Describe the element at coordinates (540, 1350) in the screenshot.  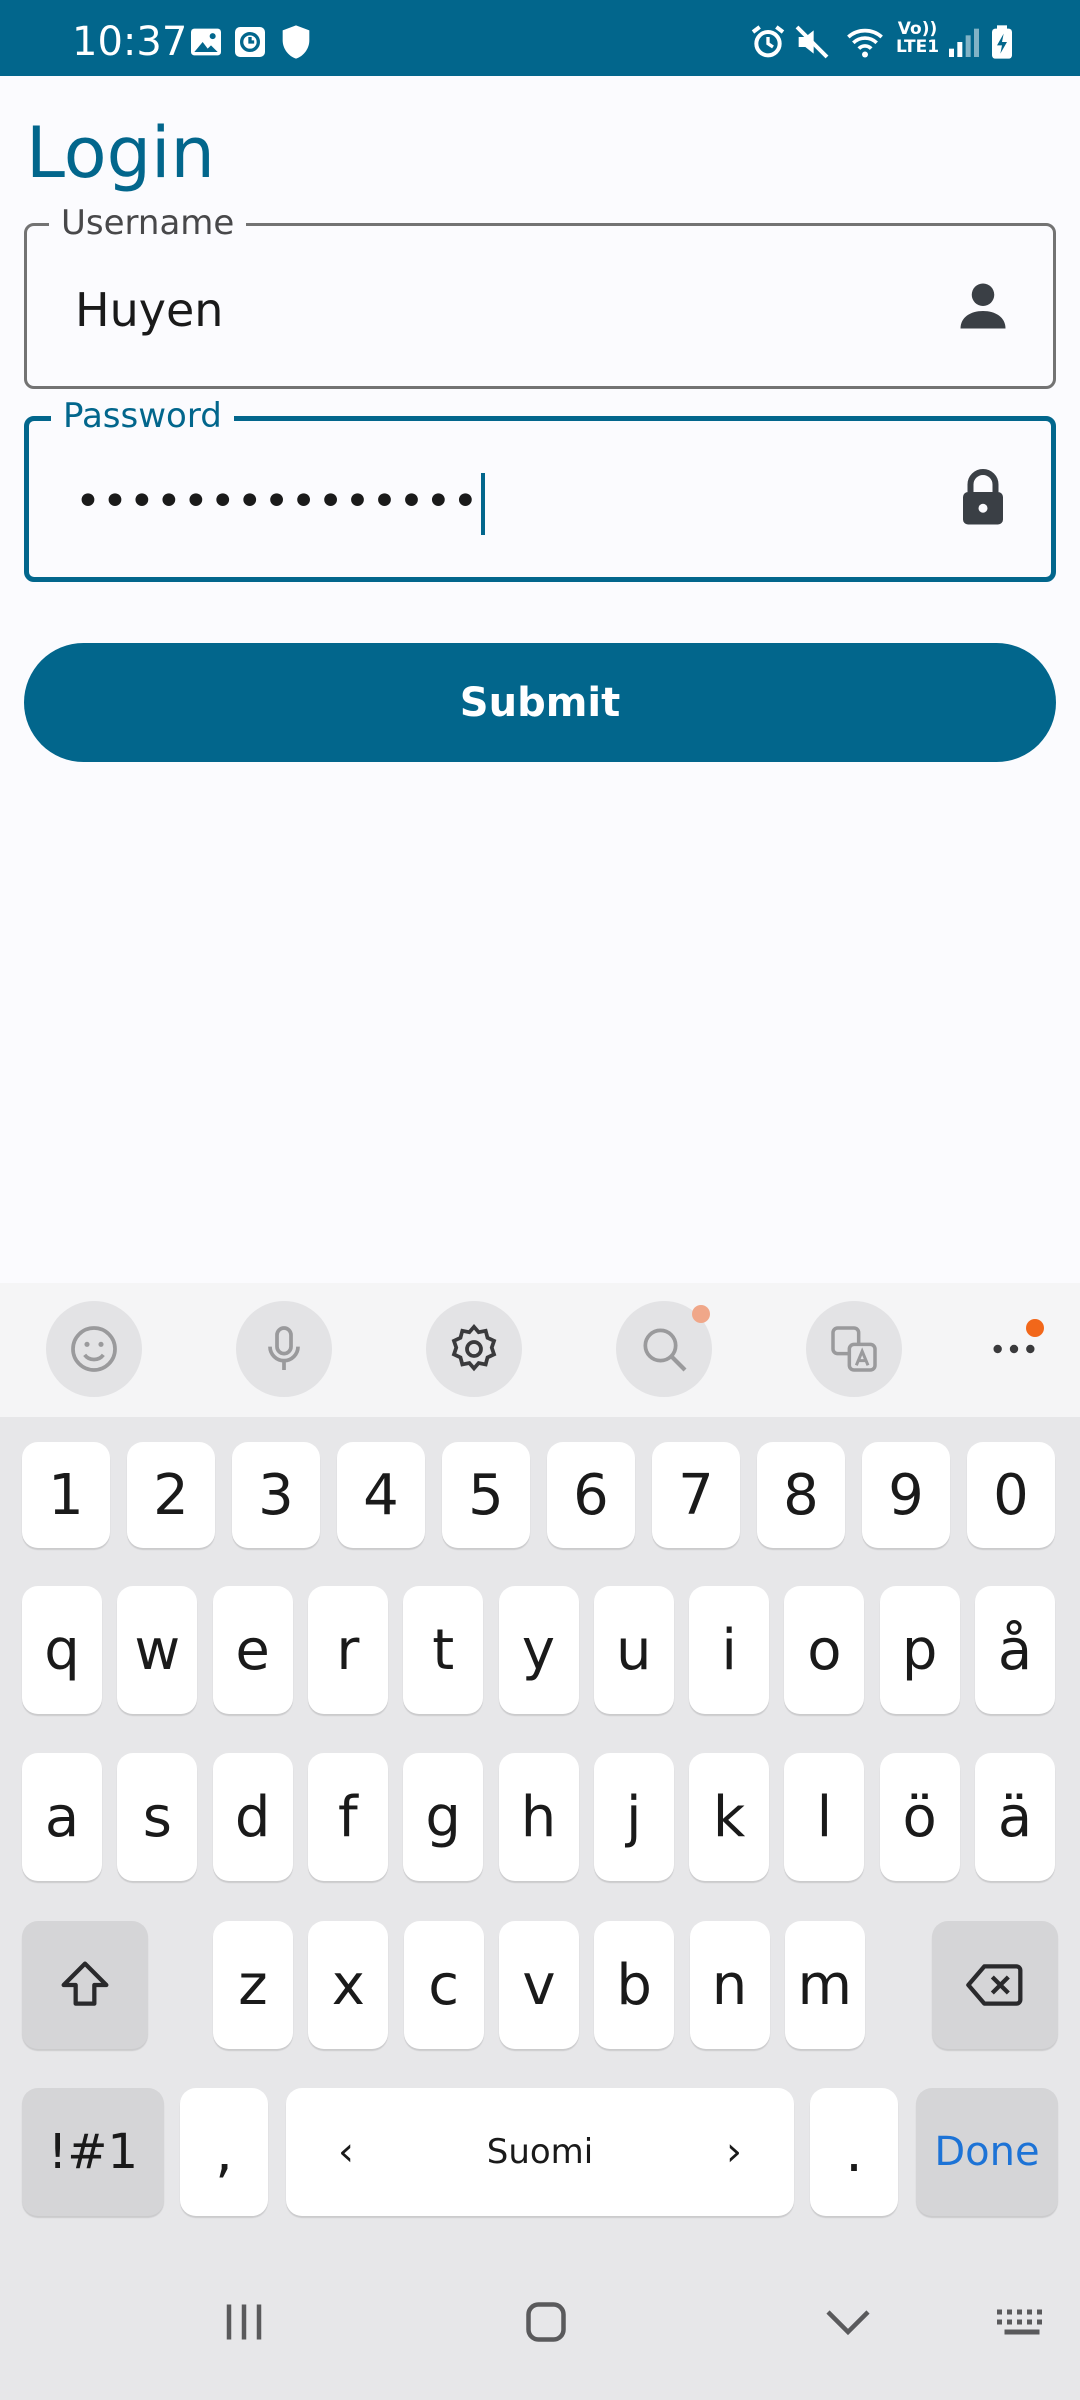
I see `keyboard-toolbar` at that location.